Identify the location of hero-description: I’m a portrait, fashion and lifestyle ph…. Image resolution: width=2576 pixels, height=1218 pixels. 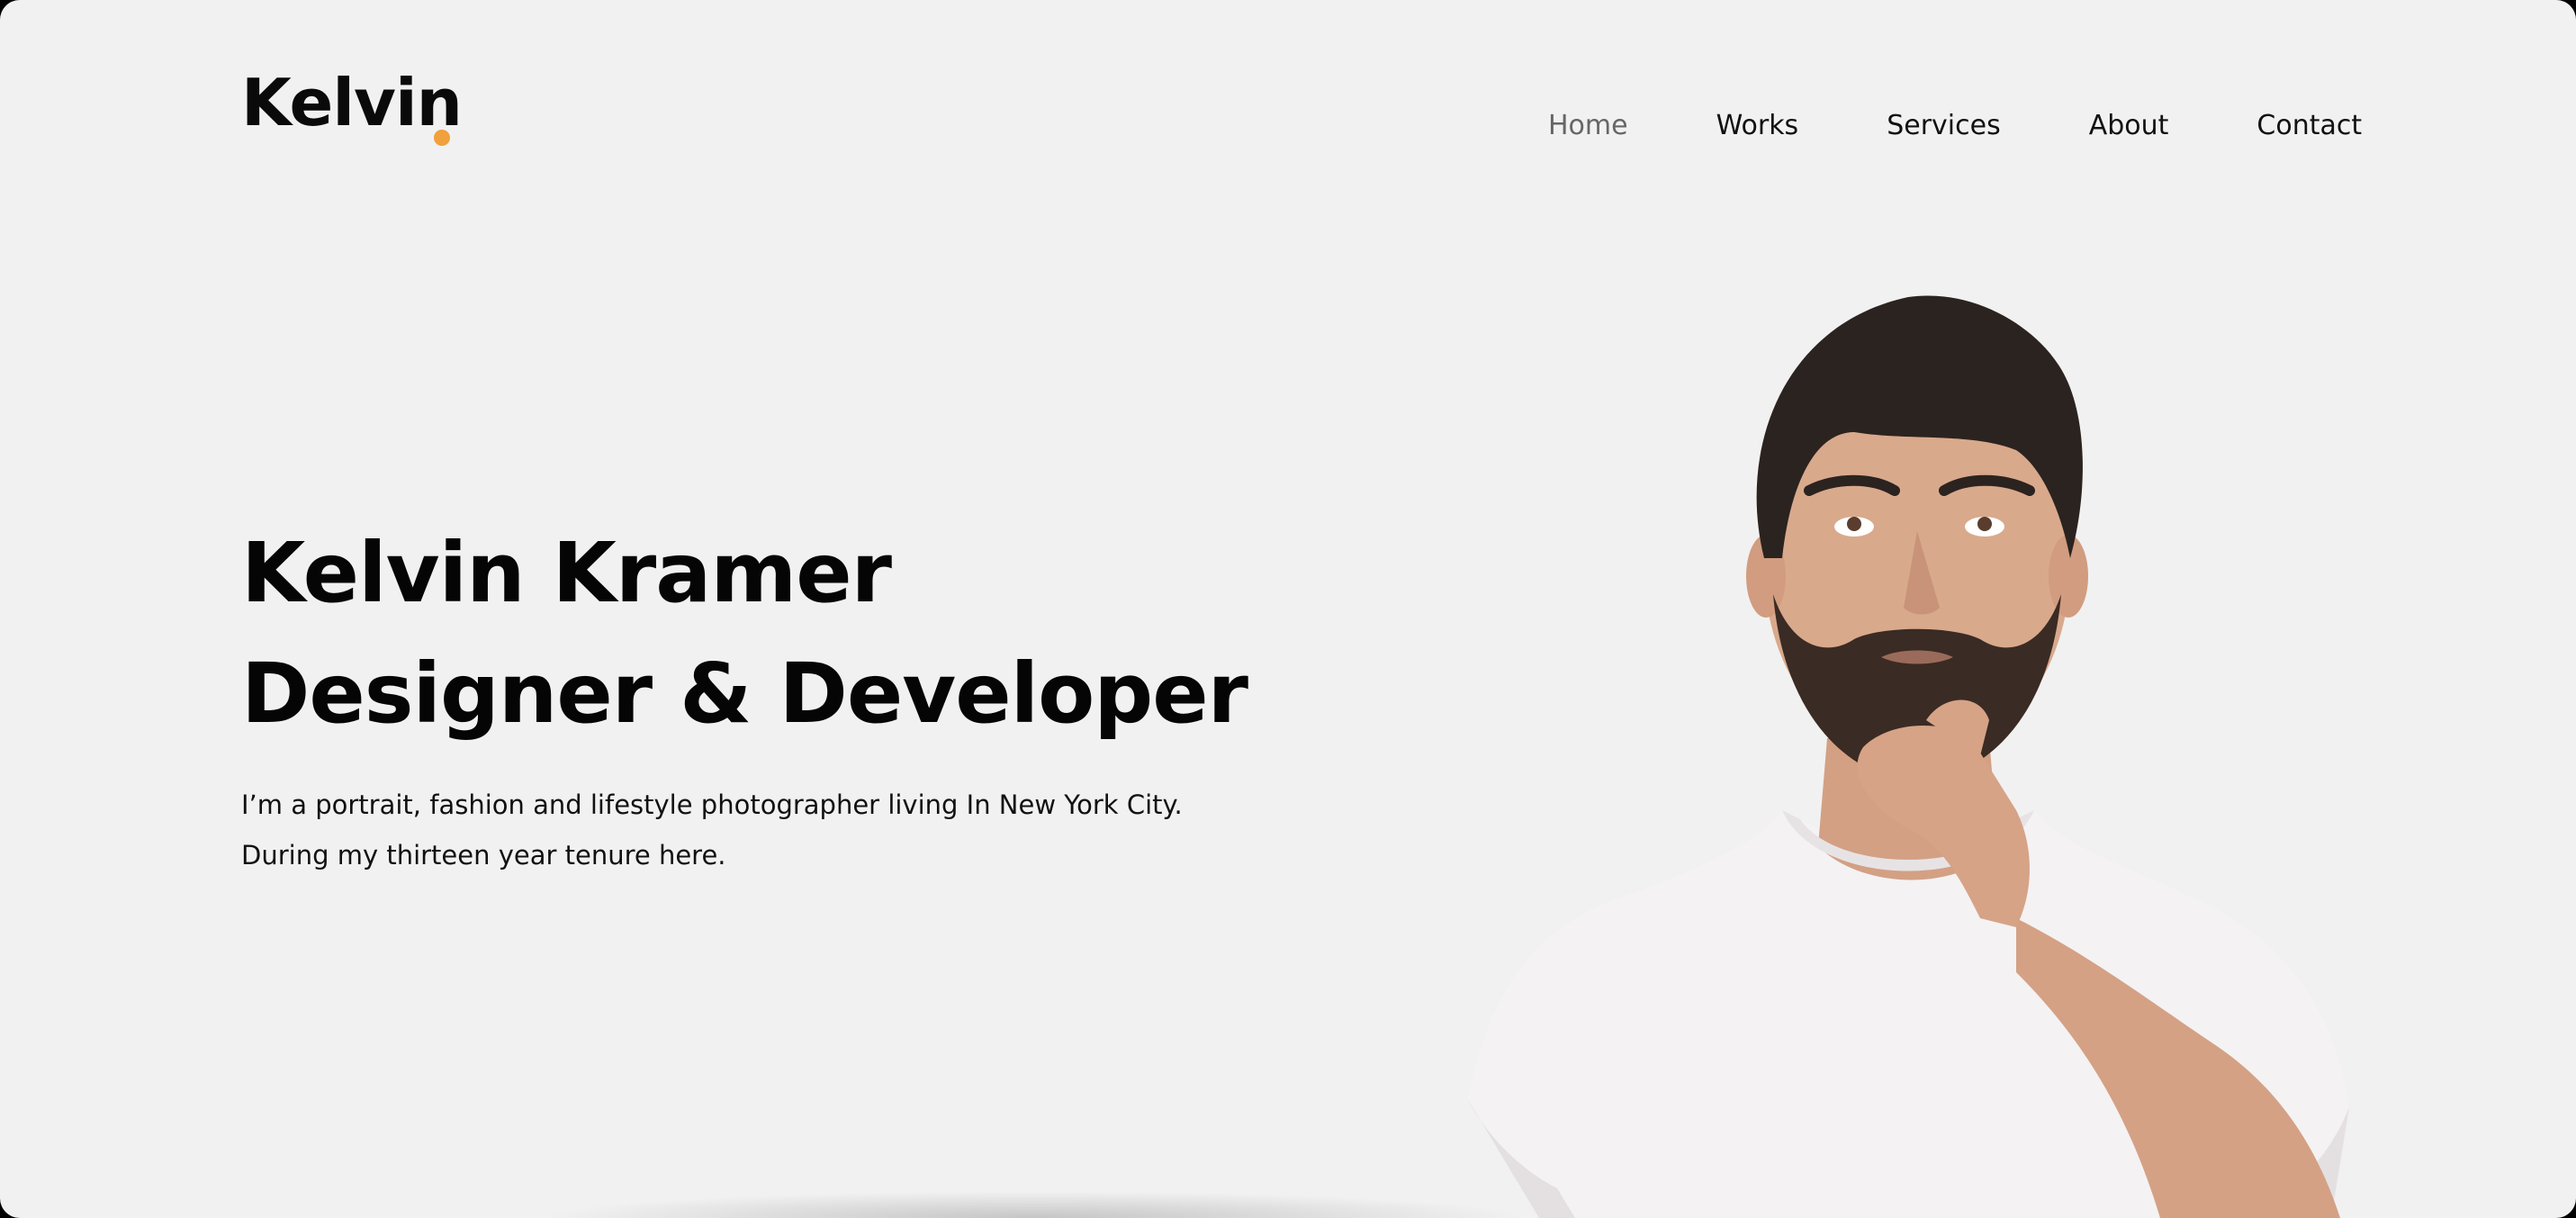
(712, 830).